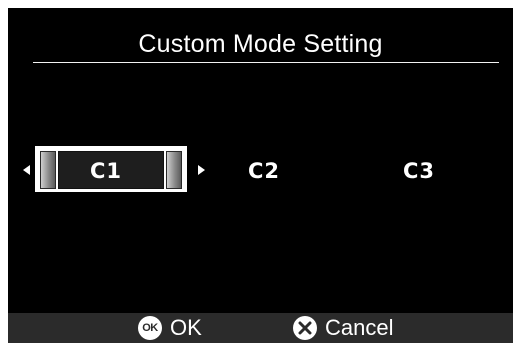 The height and width of the screenshot is (351, 523). I want to click on title-divider, so click(266, 62).